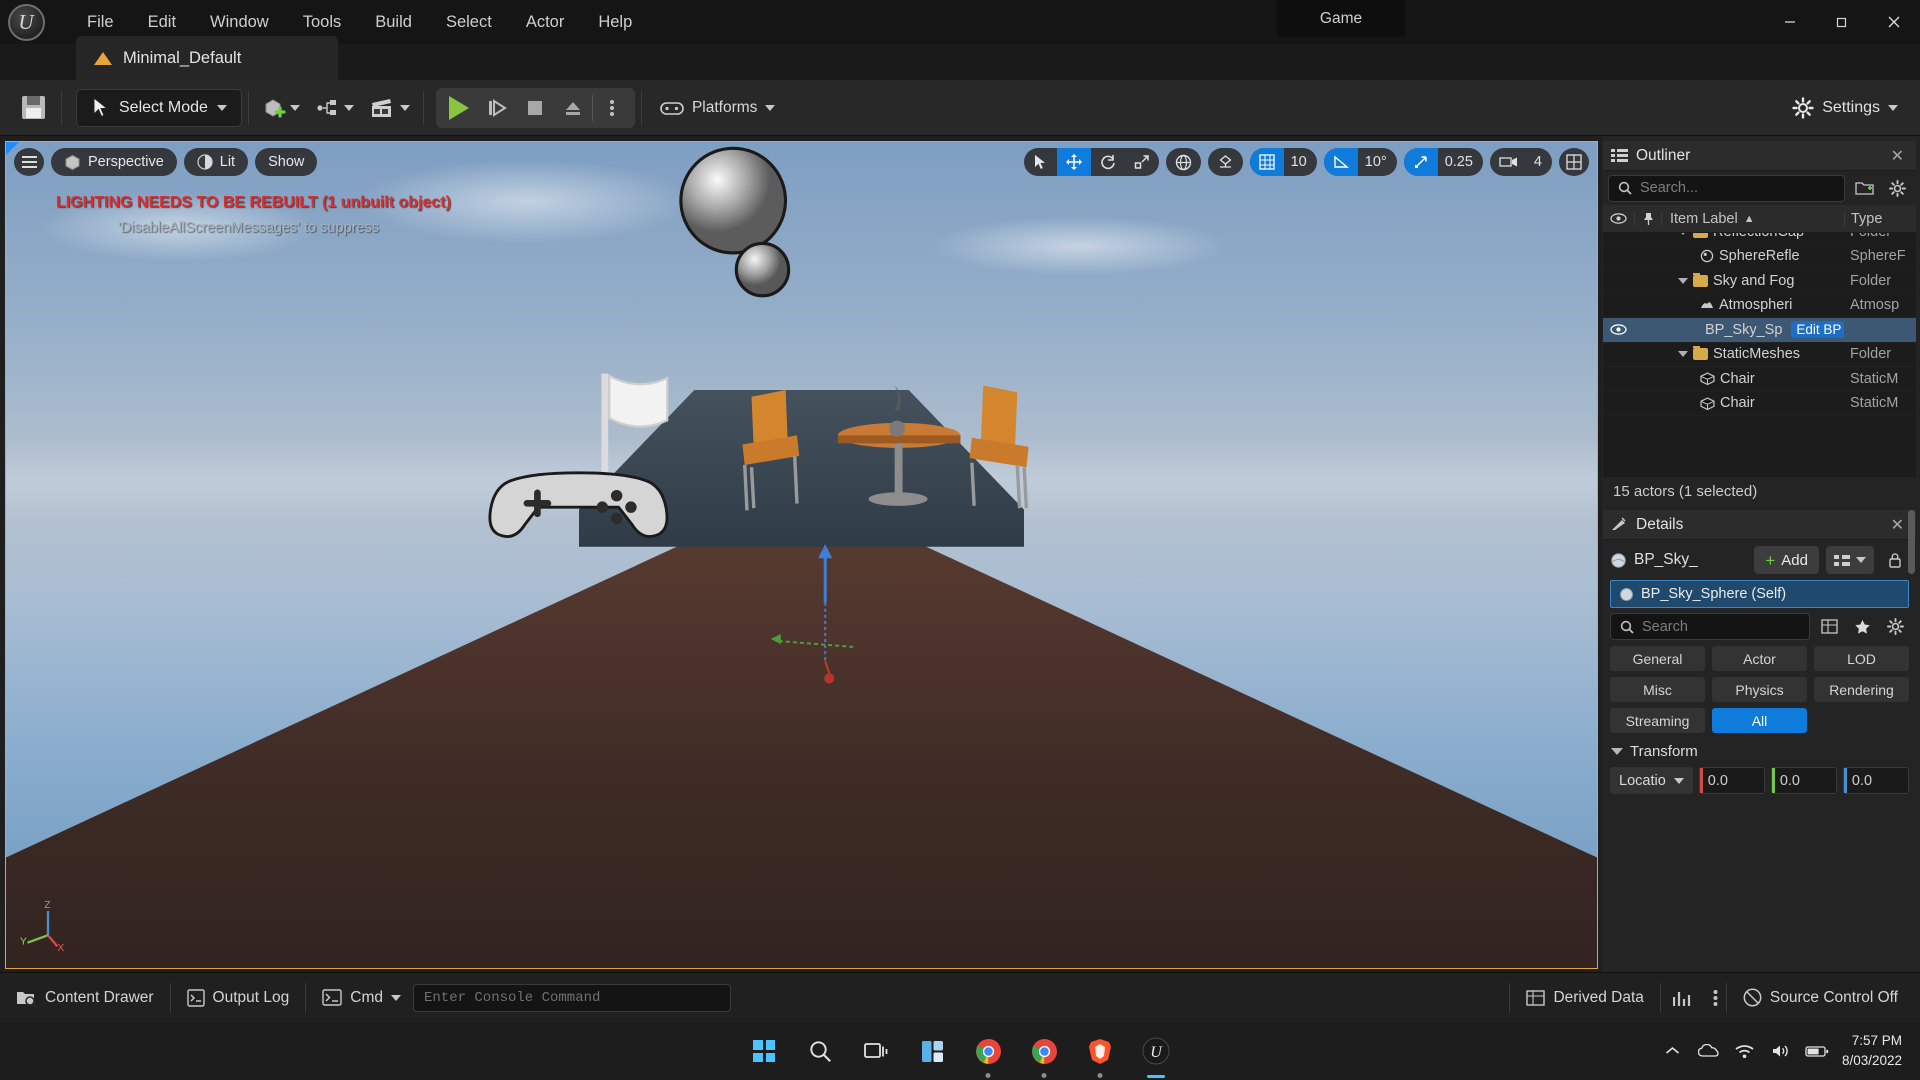 Image resolution: width=1920 pixels, height=1080 pixels. I want to click on console-command-input: Enter Console Command, so click(571, 997).